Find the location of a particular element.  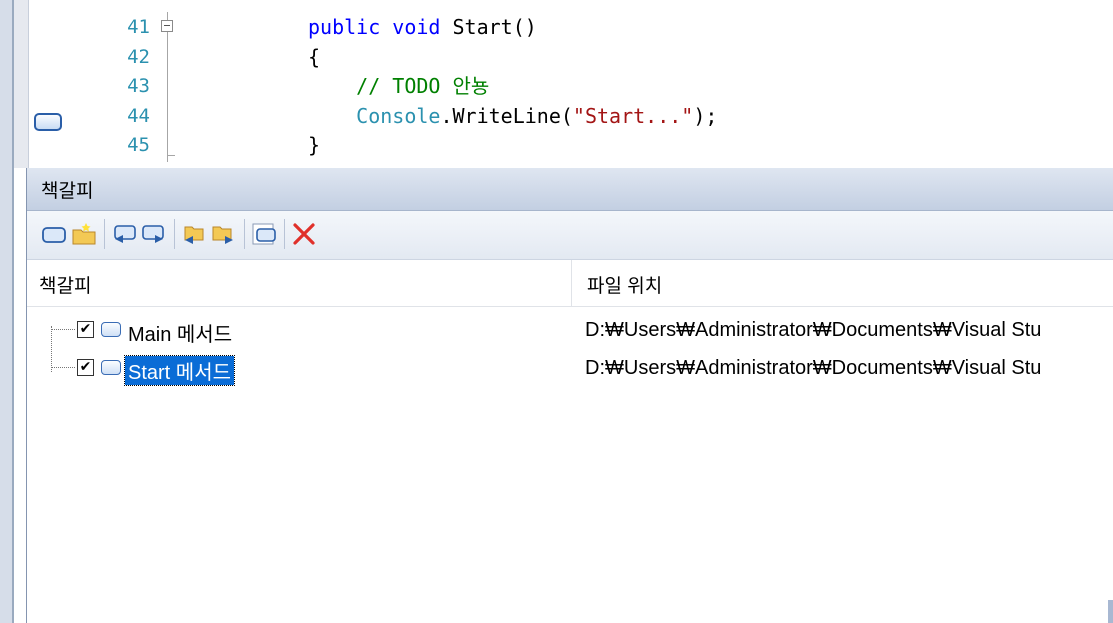

code-line: } is located at coordinates (314, 145).